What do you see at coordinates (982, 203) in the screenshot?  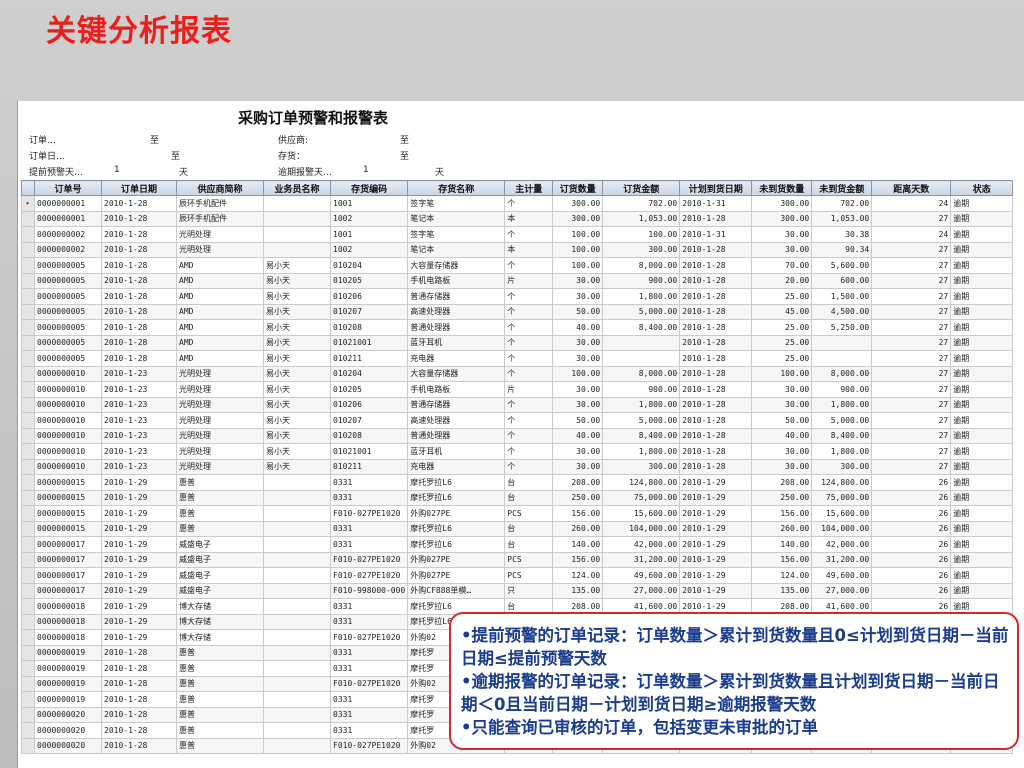 I see `cell-status: 逾期` at bounding box center [982, 203].